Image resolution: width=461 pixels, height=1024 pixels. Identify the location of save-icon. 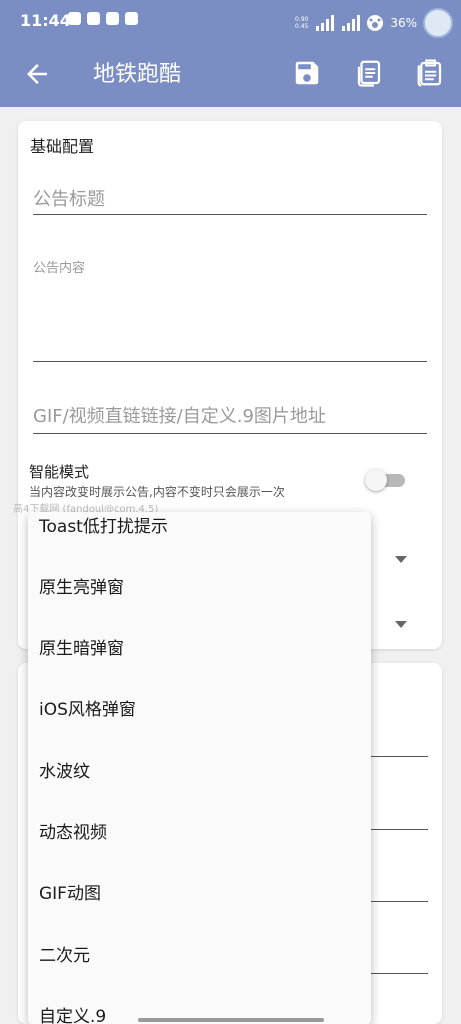
(307, 73).